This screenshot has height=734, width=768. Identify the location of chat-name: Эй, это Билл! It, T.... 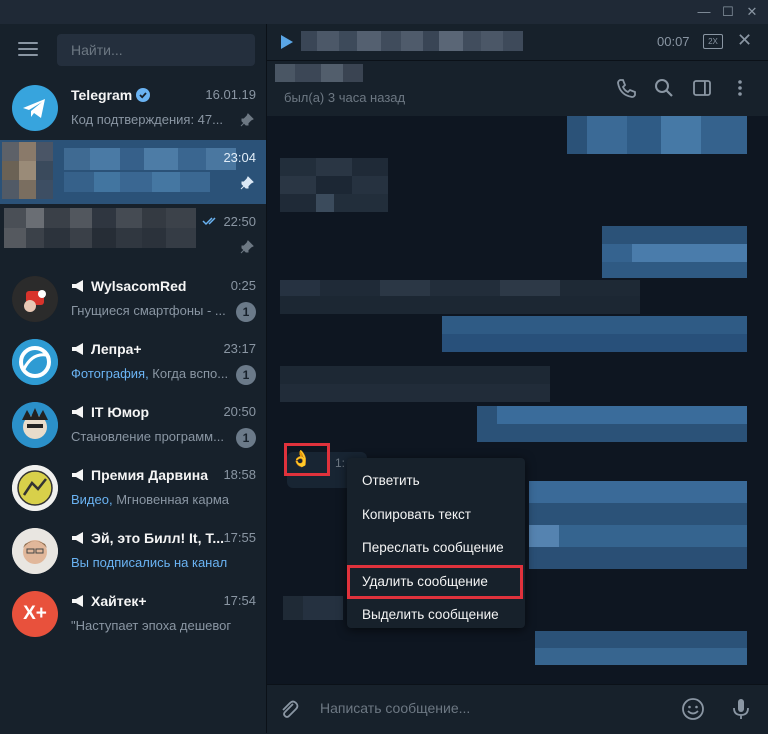
(147, 538).